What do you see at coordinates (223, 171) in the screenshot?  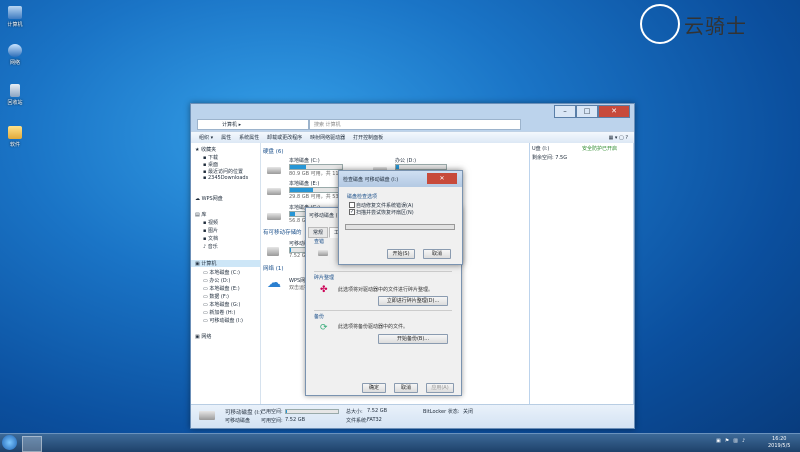 I see `nav-recent: ▪ 最近访问的位置` at bounding box center [223, 171].